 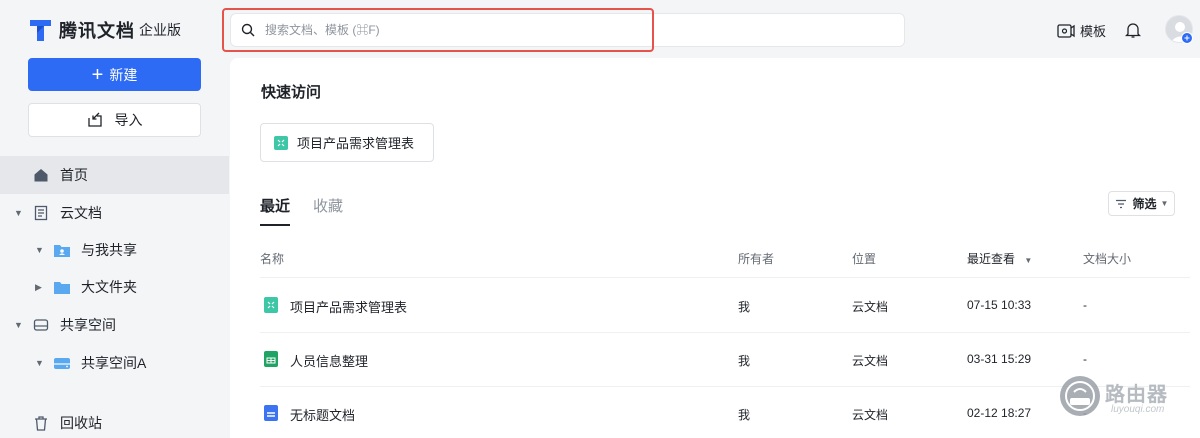 What do you see at coordinates (38, 287) in the screenshot?
I see `caret-right-icon: ▶` at bounding box center [38, 287].